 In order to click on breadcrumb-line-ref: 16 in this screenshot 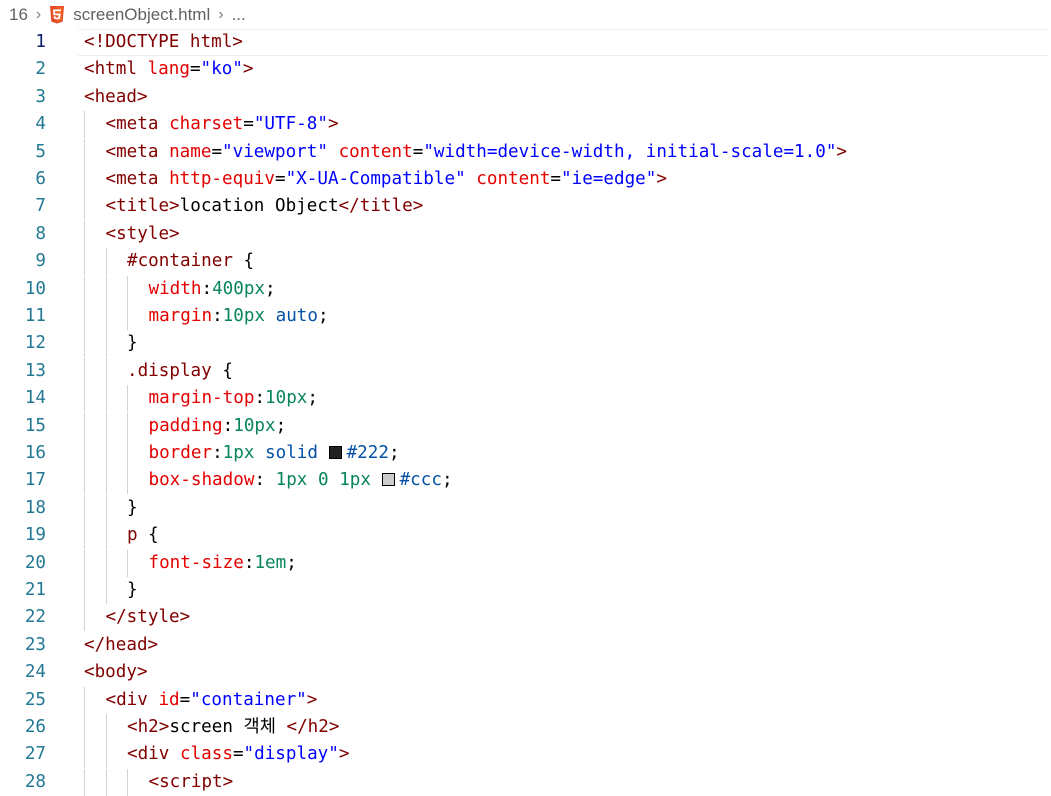, I will do `click(18, 15)`.